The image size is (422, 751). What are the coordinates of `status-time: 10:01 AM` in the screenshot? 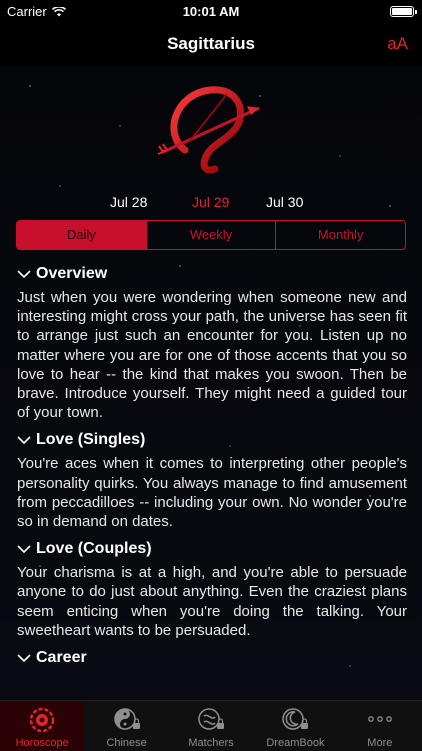 It's located at (211, 11).